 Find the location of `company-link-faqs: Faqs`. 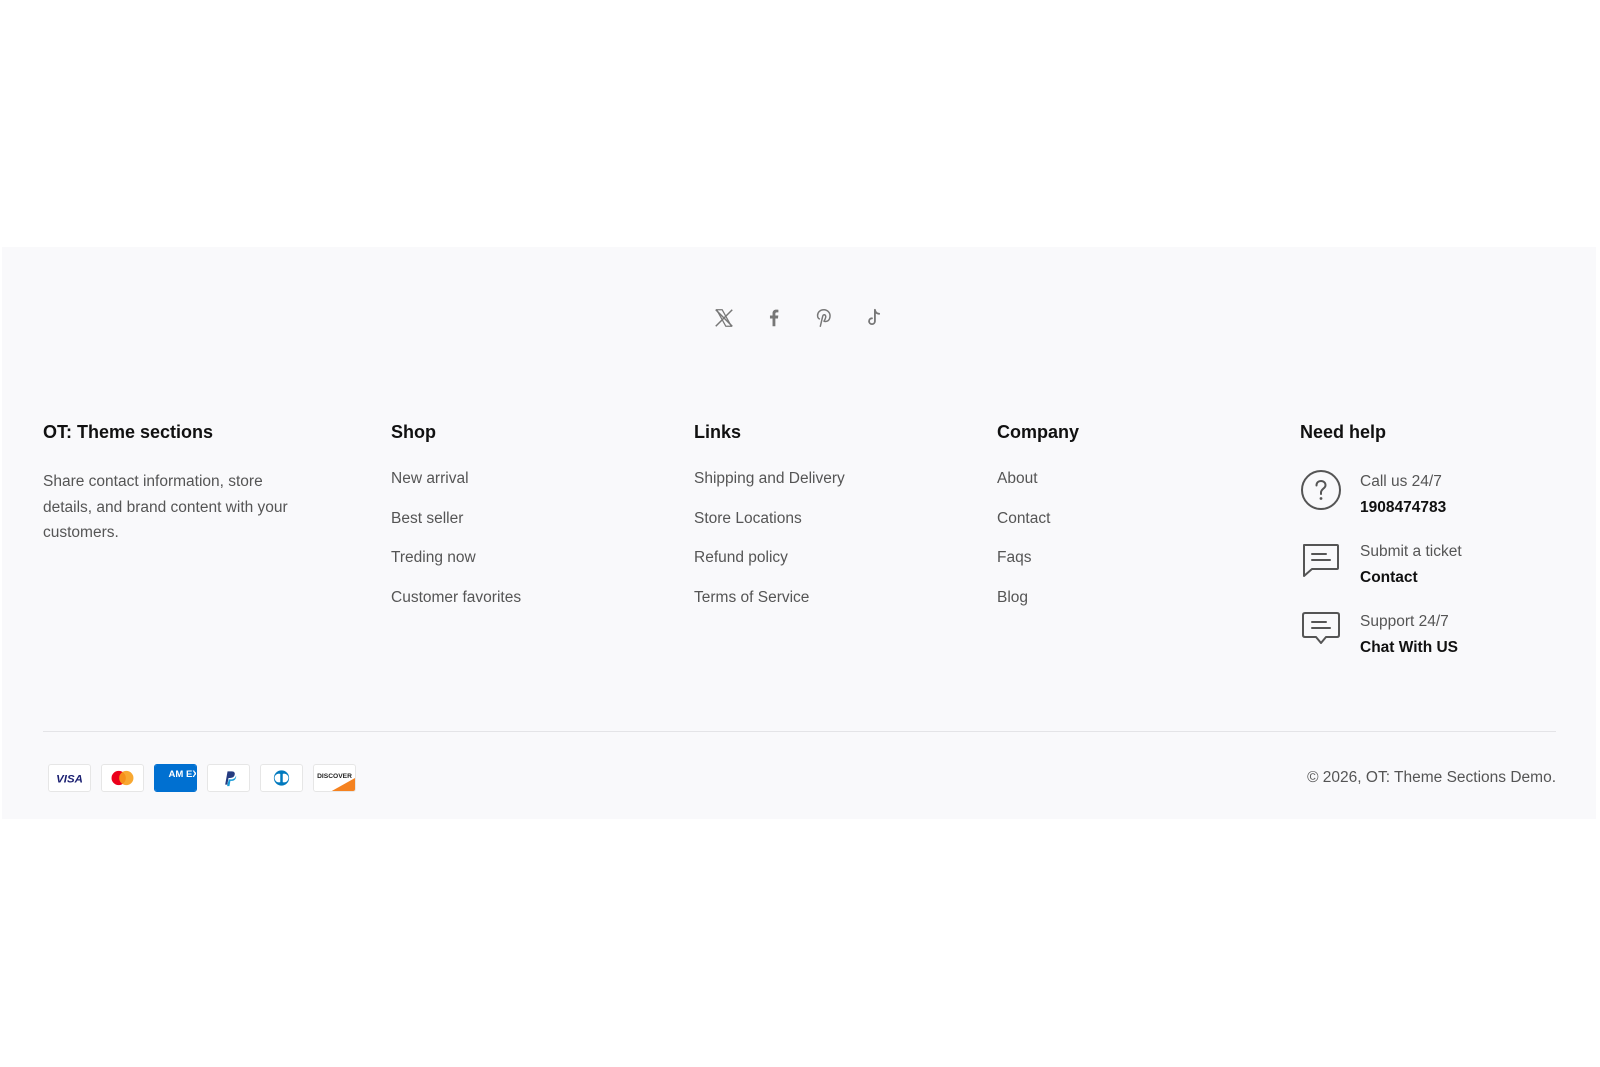

company-link-faqs: Faqs is located at coordinates (1038, 558).